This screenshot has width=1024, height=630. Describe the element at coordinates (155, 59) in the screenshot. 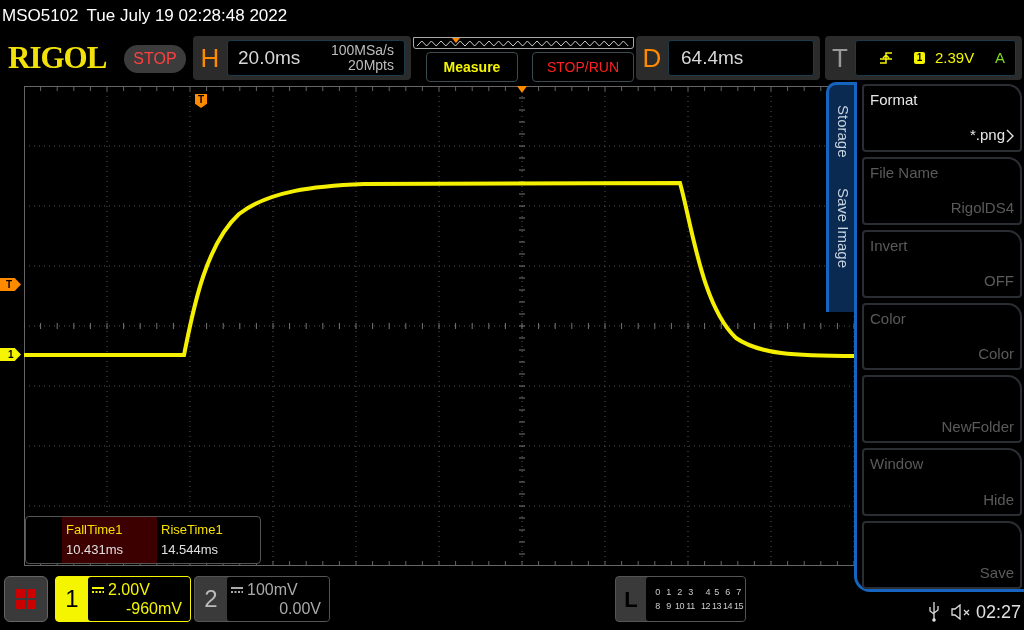

I see `run-status: STOP` at that location.